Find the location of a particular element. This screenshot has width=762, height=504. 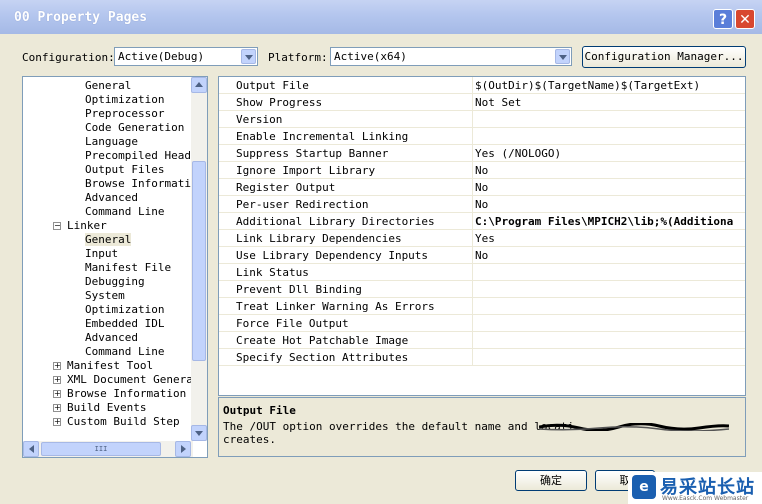

tree-item-label: Optimization is located at coordinates (125, 99).